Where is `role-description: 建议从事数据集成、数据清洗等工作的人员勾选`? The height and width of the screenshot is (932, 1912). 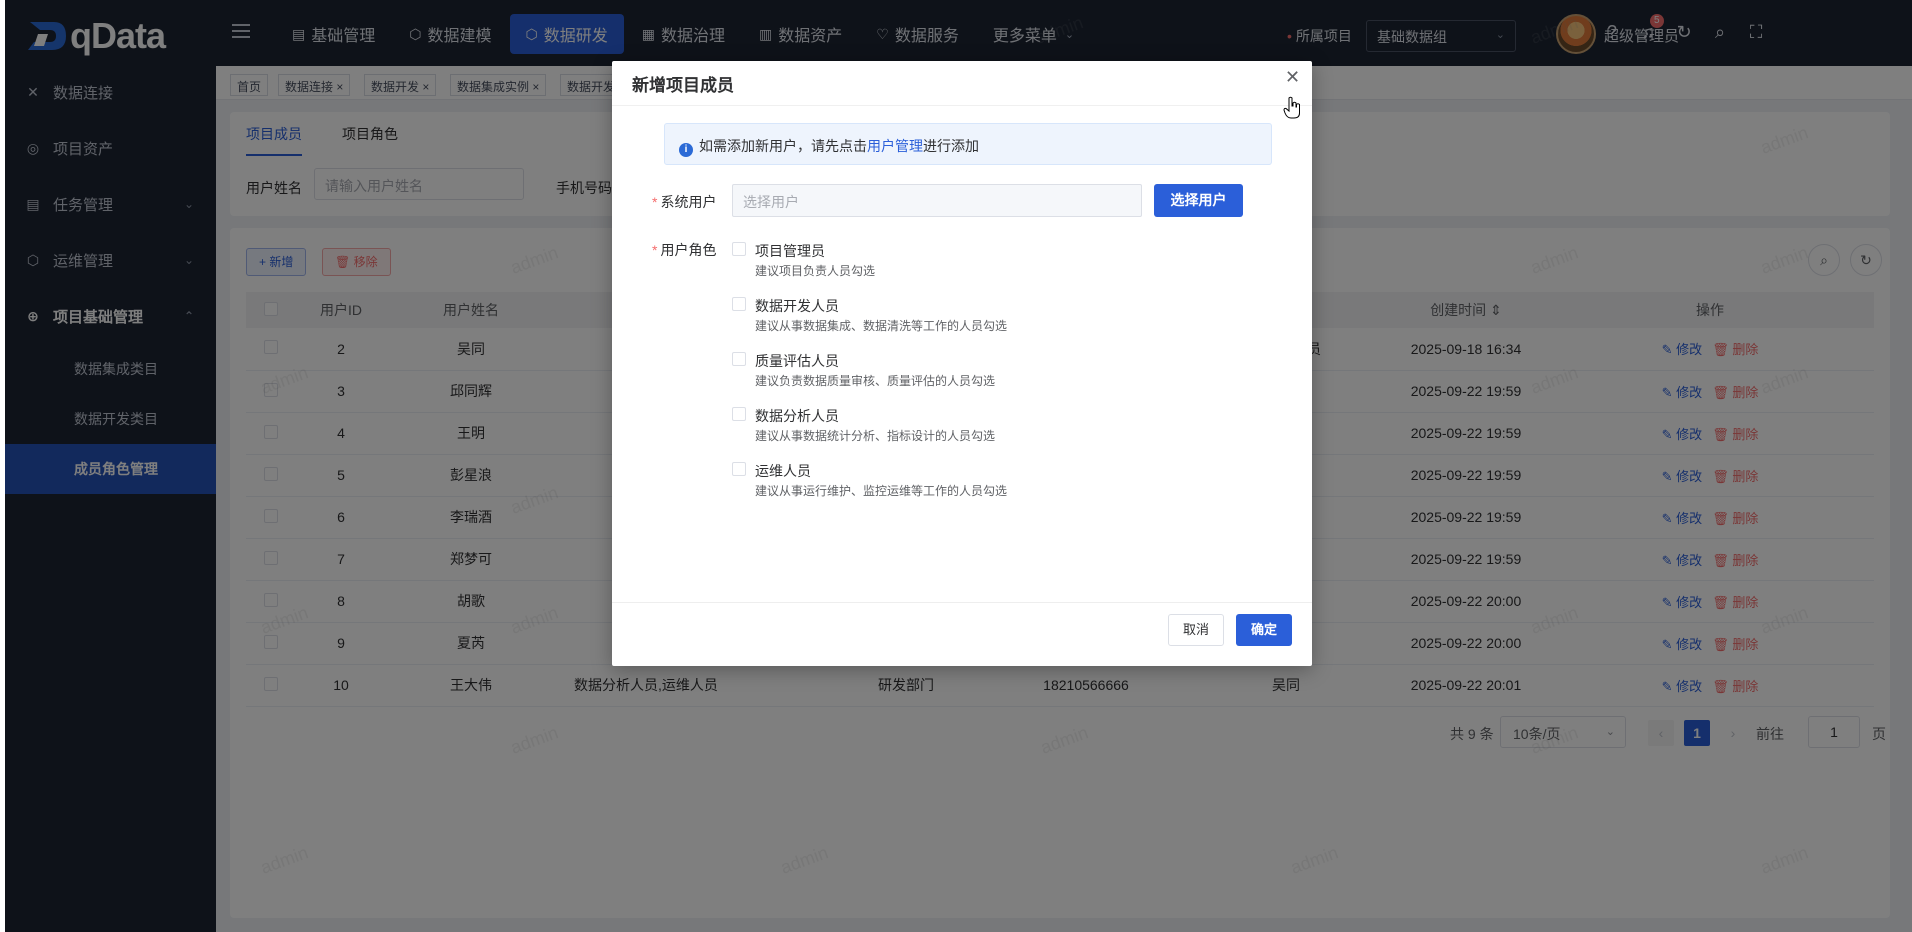
role-description: 建议从事数据集成、数据清洗等工作的人员勾选 is located at coordinates (881, 326).